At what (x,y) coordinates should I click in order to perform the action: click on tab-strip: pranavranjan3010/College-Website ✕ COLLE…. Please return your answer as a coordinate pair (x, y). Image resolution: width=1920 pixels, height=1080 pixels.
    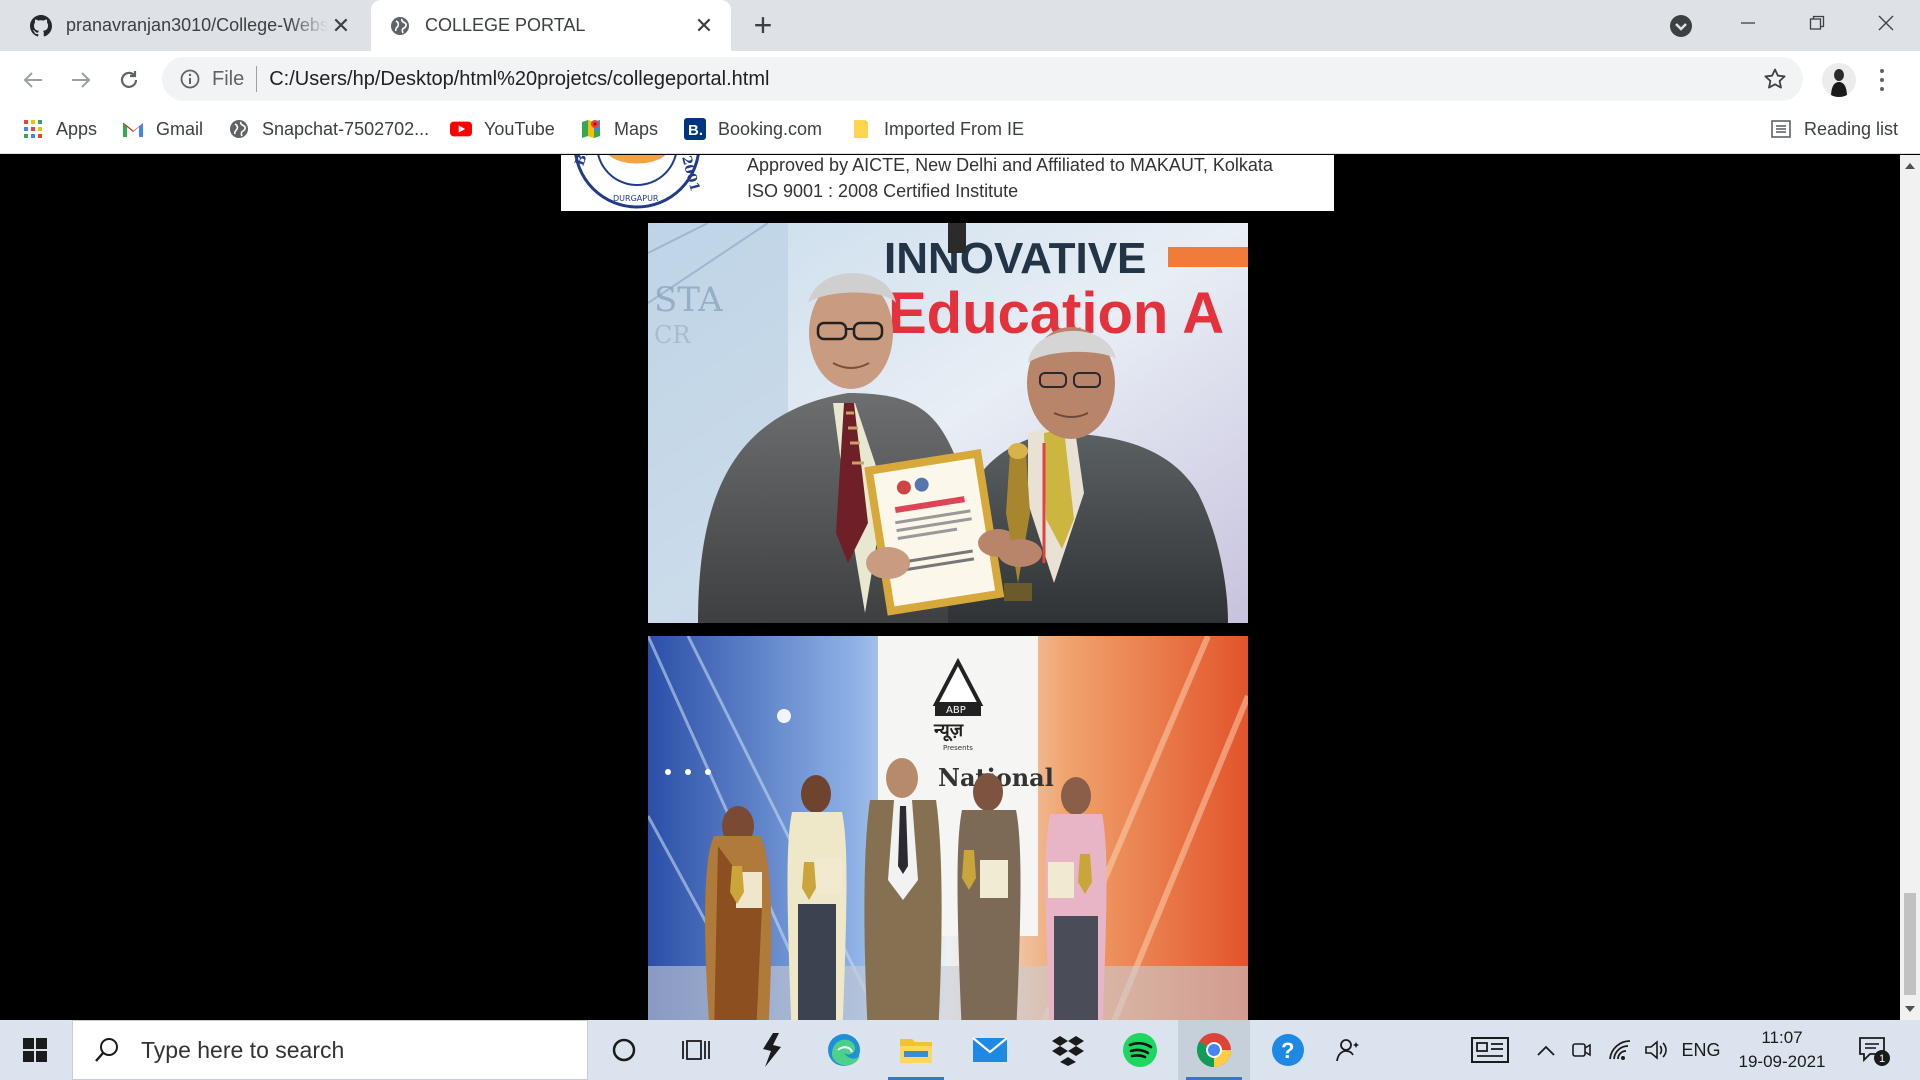
    Looking at the image, I should click on (960, 25).